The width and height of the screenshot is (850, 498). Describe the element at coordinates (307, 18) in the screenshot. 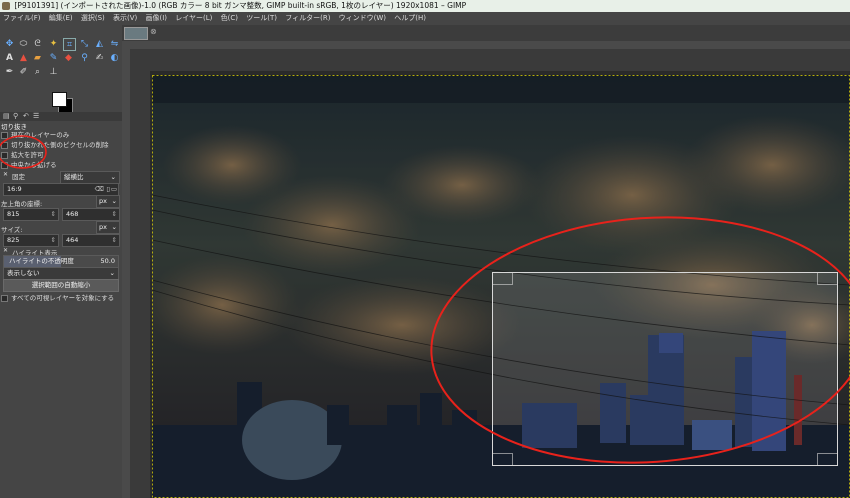

I see `menu-filters: フィルター(R)` at that location.